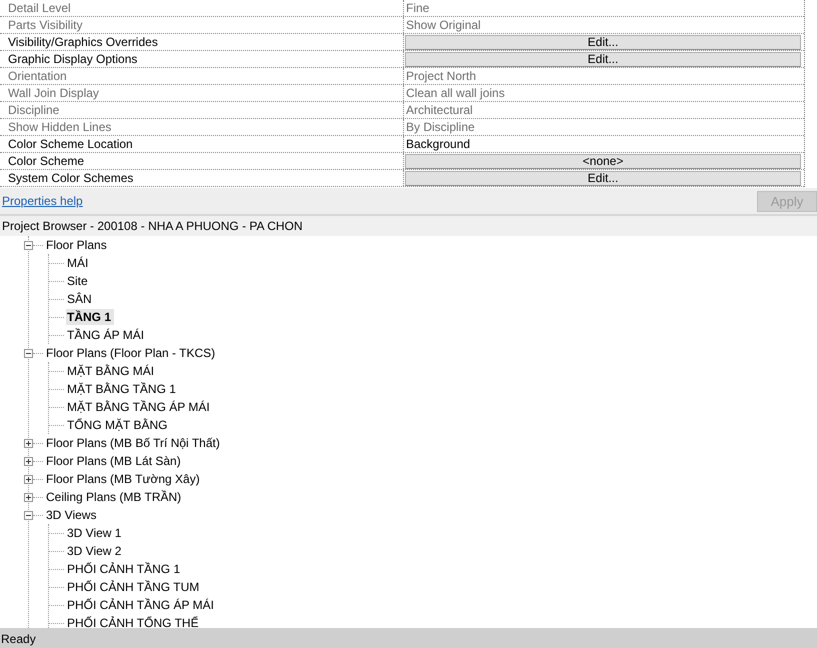 The height and width of the screenshot is (648, 817). Describe the element at coordinates (202, 110) in the screenshot. I see `property-label: Discipline` at that location.